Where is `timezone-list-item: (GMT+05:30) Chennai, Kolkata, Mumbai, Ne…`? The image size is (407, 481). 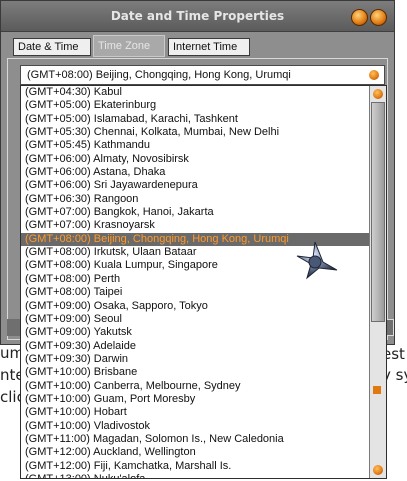
timezone-list-item: (GMT+05:30) Chennai, Kolkata, Mumbai, Ne… is located at coordinates (195, 132).